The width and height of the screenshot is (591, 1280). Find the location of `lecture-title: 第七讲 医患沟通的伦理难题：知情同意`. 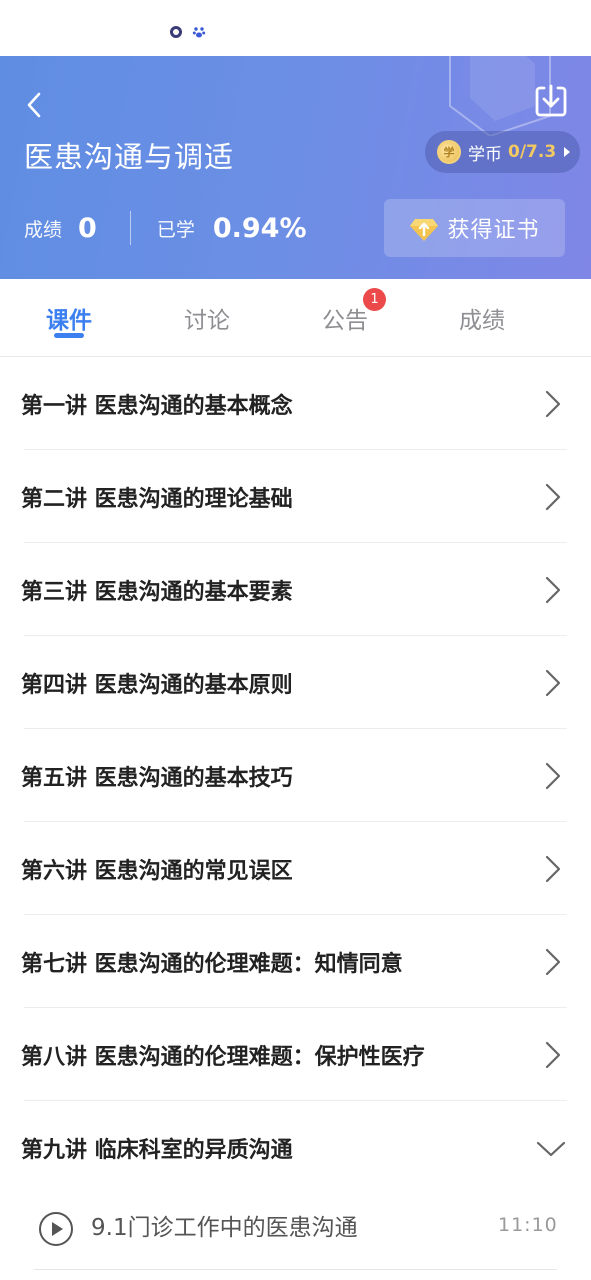

lecture-title: 第七讲 医患沟通的伦理难题：知情同意 is located at coordinates (212, 964).